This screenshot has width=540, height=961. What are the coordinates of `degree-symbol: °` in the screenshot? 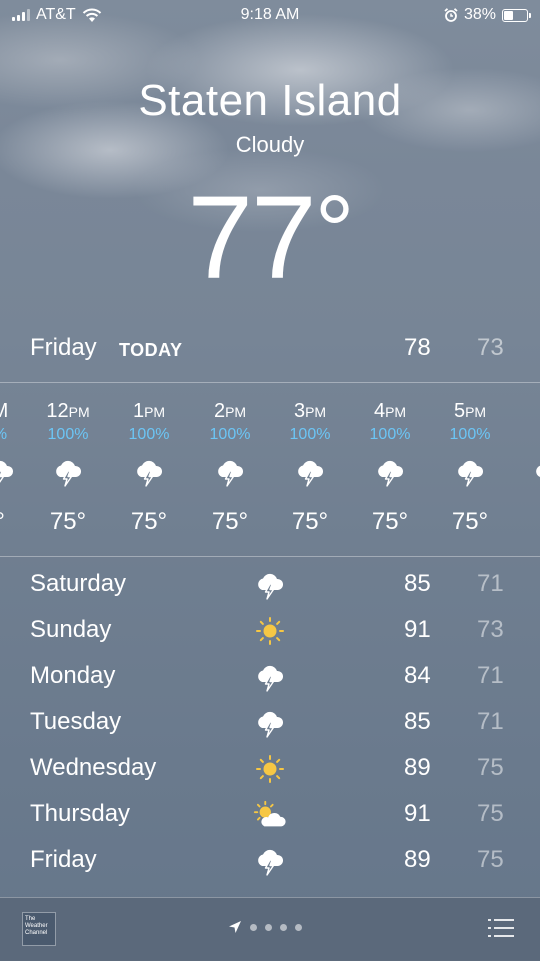 It's located at (334, 231).